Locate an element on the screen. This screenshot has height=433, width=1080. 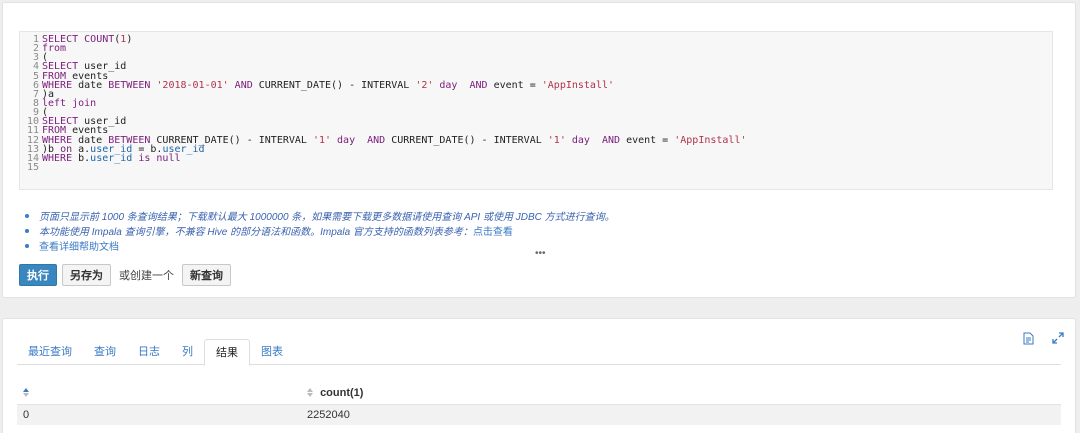
code-token: WHERE is located at coordinates (60, 158).